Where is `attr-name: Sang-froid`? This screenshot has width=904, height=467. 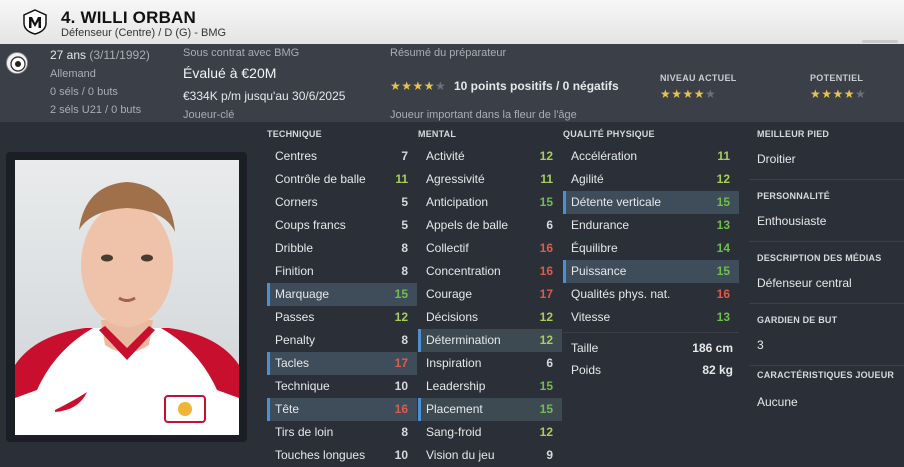 attr-name: Sang-froid is located at coordinates (454, 432).